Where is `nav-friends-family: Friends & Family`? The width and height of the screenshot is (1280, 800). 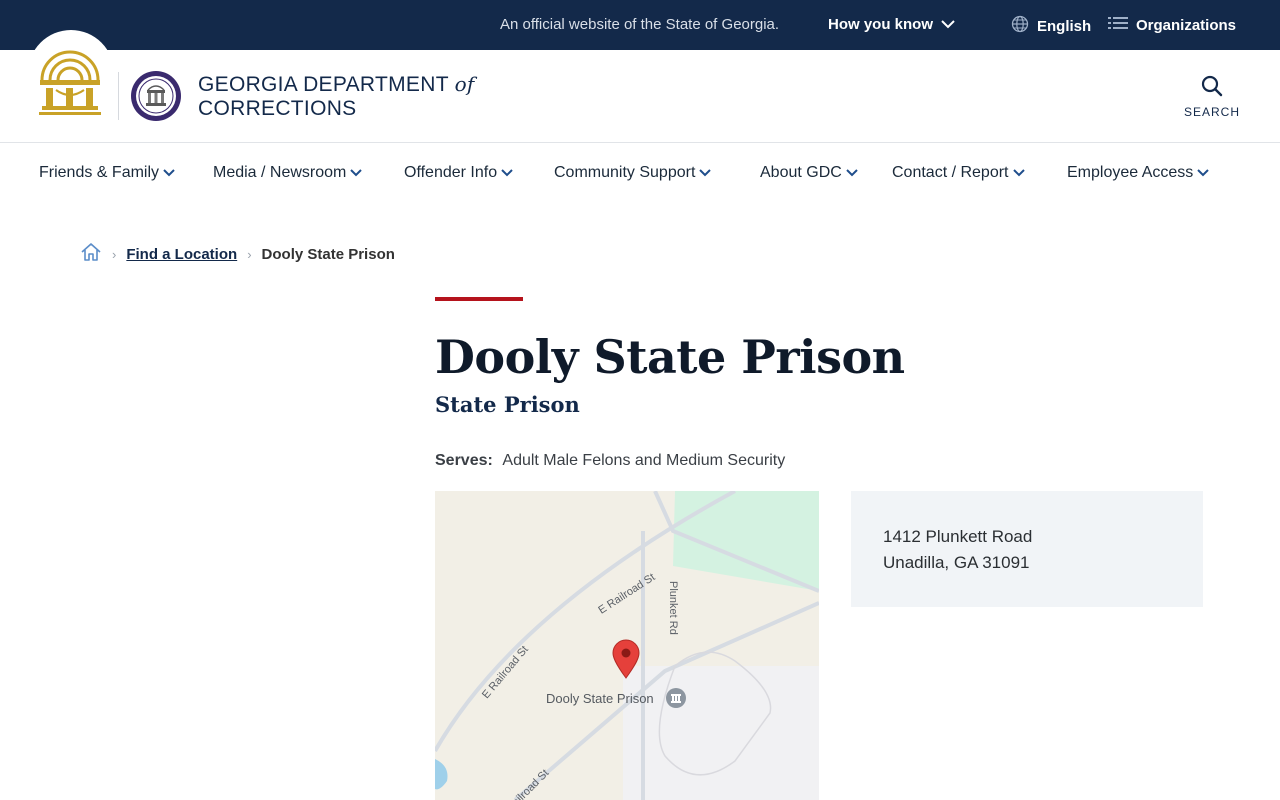 nav-friends-family: Friends & Family is located at coordinates (107, 173).